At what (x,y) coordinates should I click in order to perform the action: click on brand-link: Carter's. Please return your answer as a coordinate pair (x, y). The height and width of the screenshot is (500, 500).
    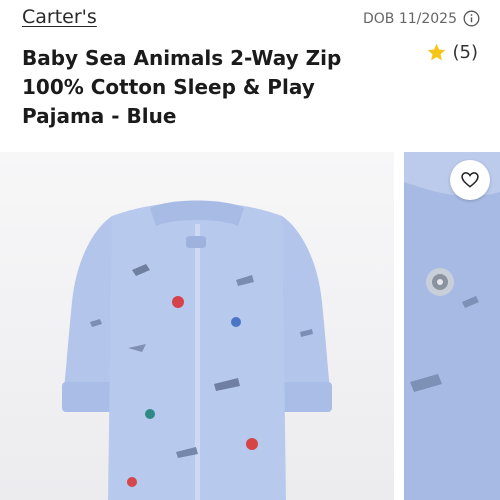
    Looking at the image, I should click on (59, 17).